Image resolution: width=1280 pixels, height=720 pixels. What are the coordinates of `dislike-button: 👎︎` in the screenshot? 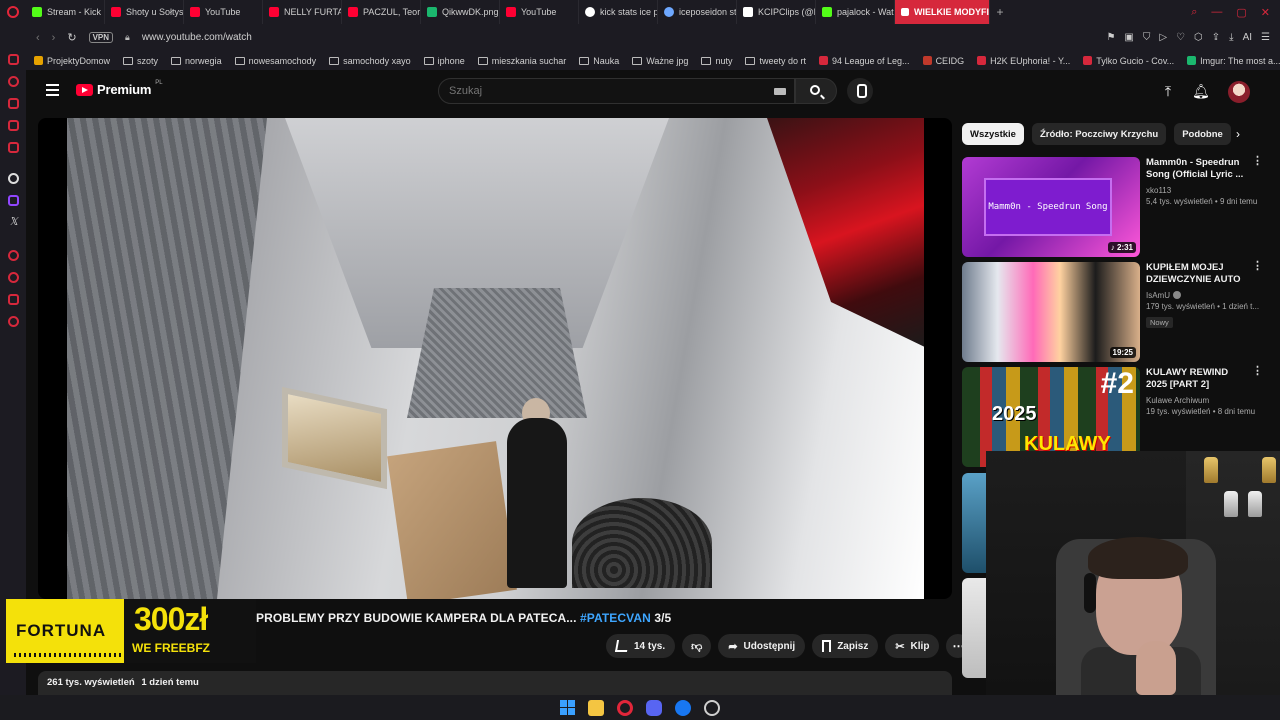 It's located at (697, 646).